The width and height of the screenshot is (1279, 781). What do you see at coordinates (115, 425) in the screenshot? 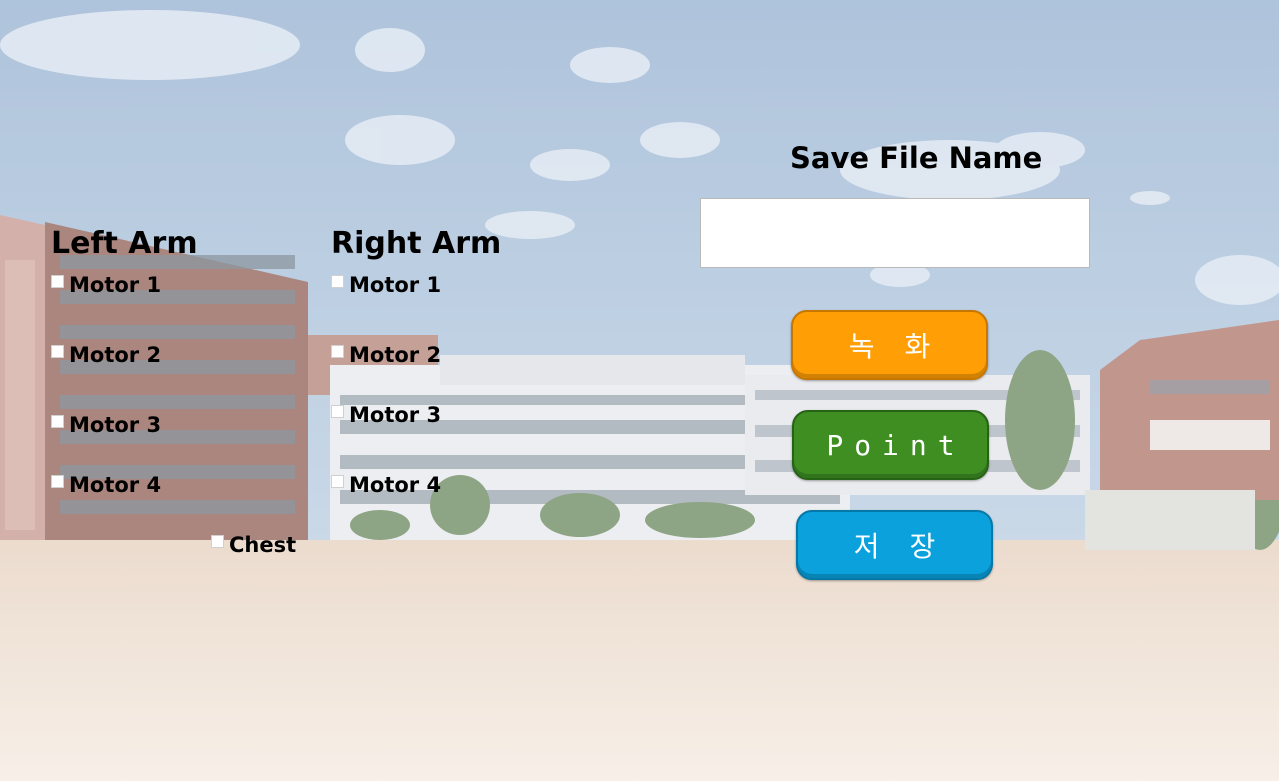
I see `left-arm-motor-3-label: Motor 3` at bounding box center [115, 425].